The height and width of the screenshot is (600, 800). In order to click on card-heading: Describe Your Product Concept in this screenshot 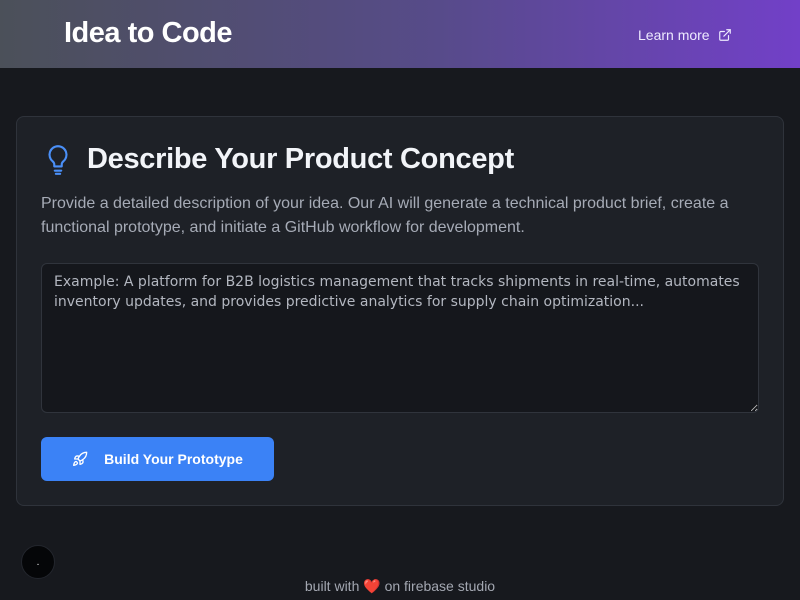, I will do `click(279, 159)`.